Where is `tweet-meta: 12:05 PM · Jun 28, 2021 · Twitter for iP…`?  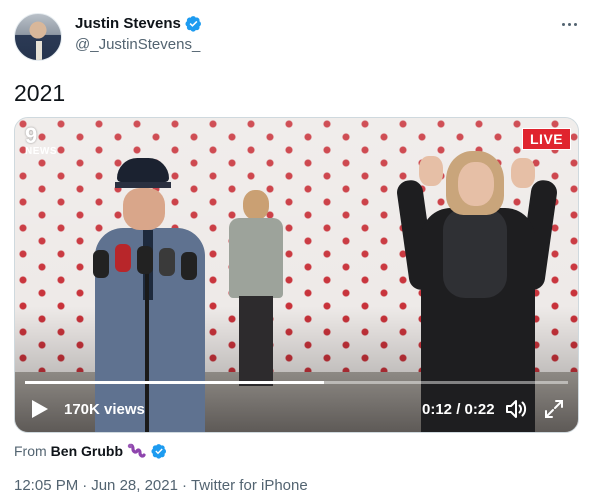
tweet-meta: 12:05 PM · Jun 28, 2021 · Twitter for iP… is located at coordinates (161, 485).